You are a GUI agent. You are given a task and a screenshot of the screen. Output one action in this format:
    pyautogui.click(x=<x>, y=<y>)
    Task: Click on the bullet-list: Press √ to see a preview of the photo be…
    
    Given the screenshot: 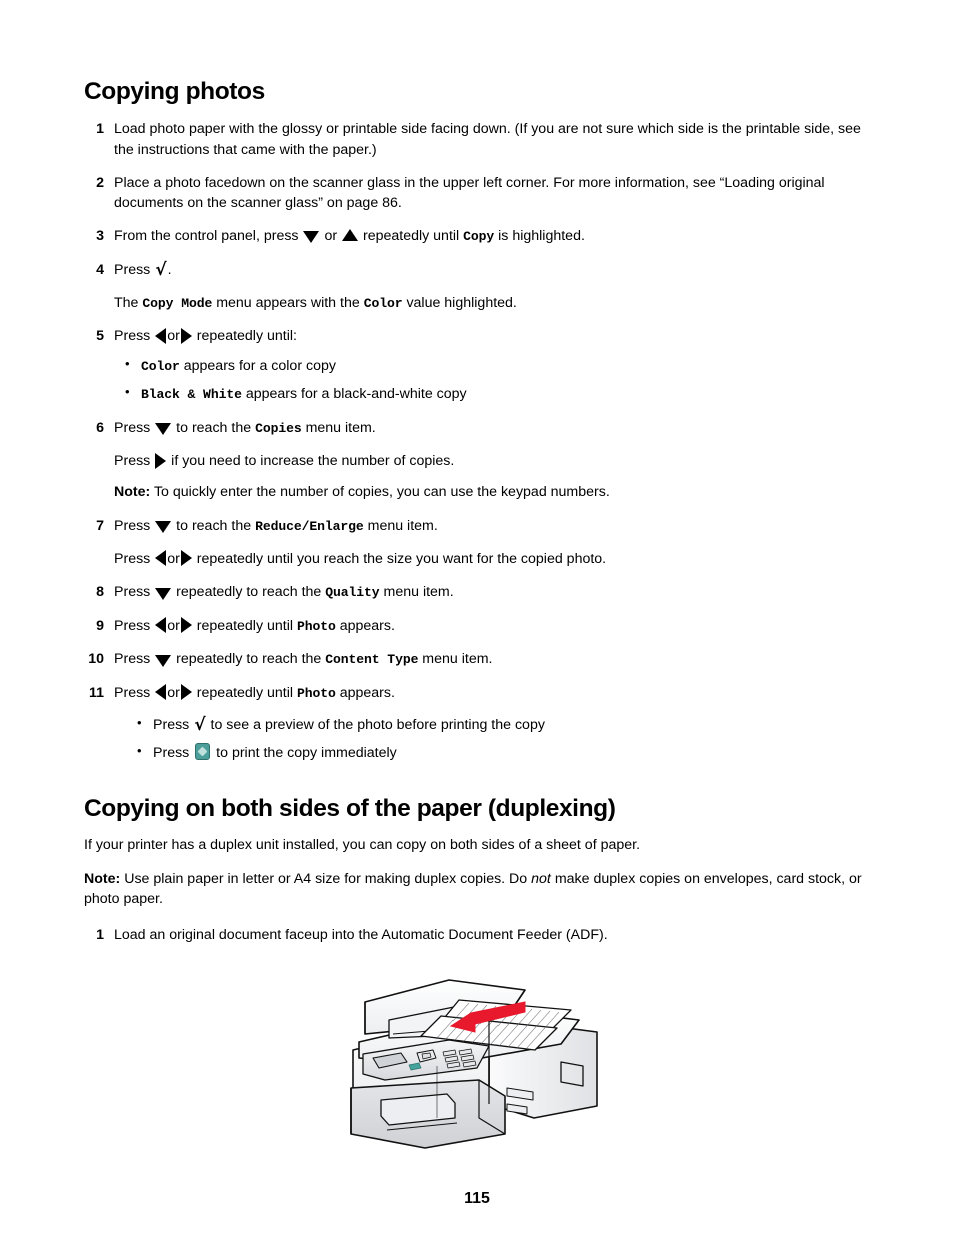 What is the action you would take?
    pyautogui.click(x=500, y=738)
    